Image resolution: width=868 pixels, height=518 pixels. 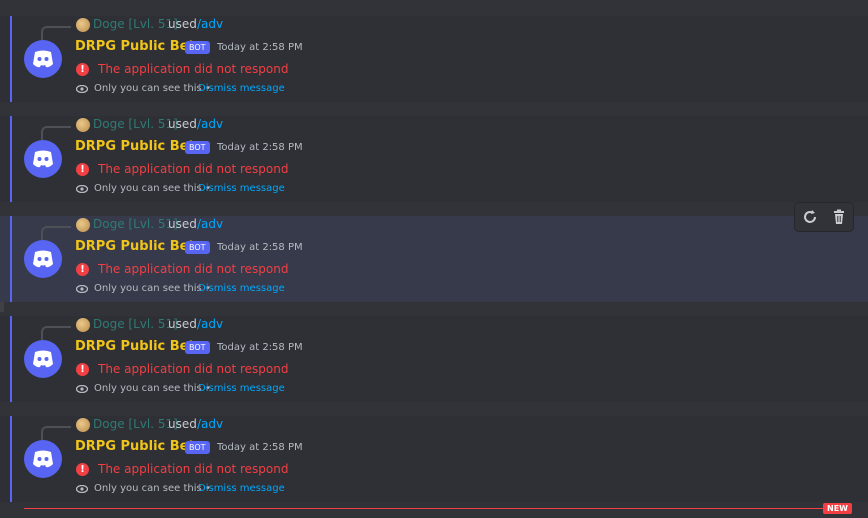 I want to click on new-messages-divider, so click(x=424, y=508).